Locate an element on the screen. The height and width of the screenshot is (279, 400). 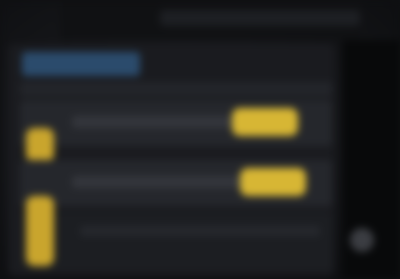
tab-strip is located at coordinates (176, 89).